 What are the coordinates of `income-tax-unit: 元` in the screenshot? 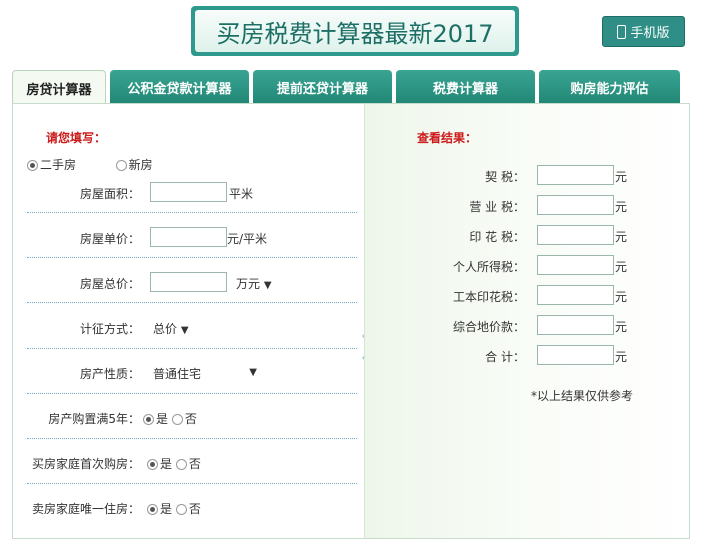 It's located at (621, 267).